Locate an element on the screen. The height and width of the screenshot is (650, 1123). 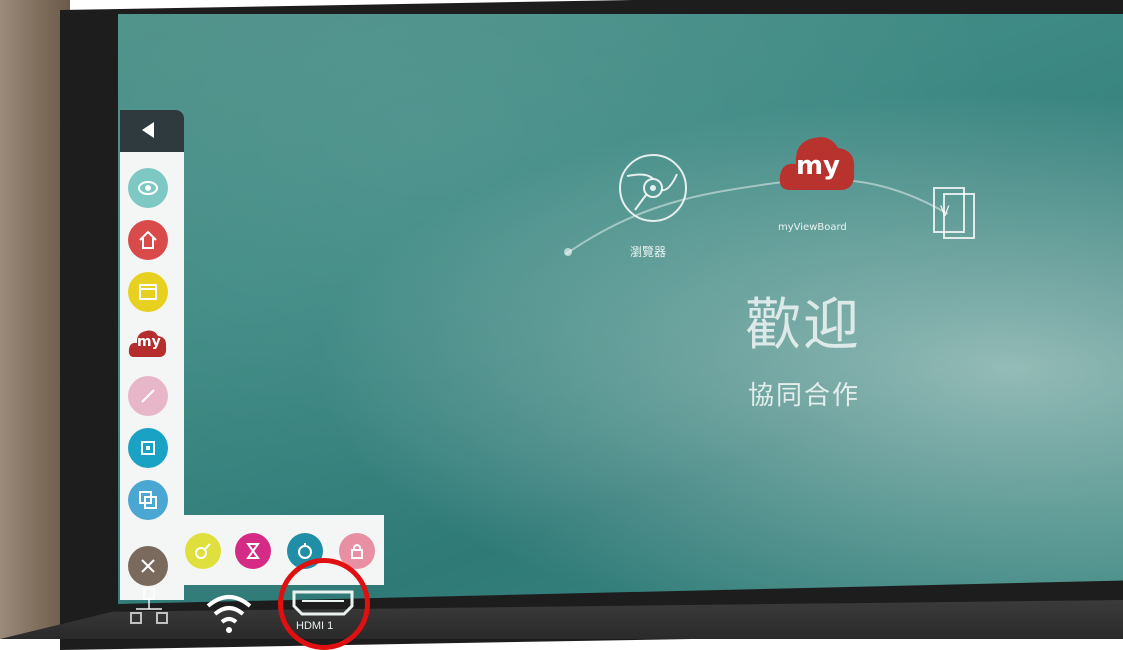
sidebar-item-home is located at coordinates (148, 240).